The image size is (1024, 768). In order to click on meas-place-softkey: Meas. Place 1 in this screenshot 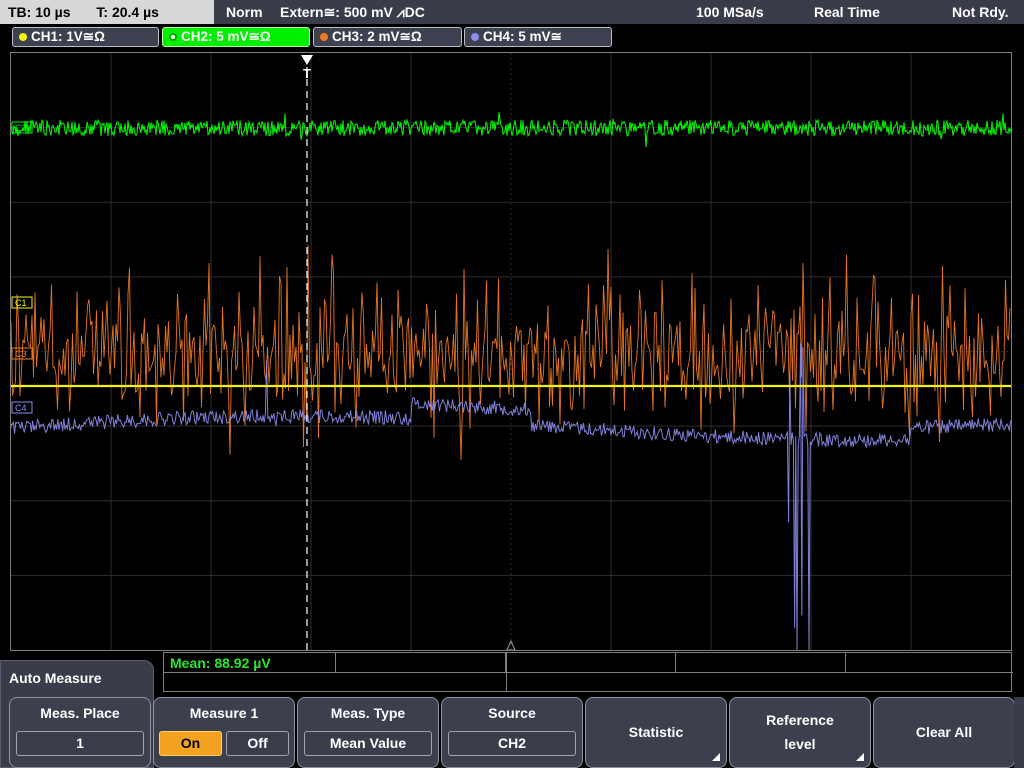, I will do `click(80, 732)`.